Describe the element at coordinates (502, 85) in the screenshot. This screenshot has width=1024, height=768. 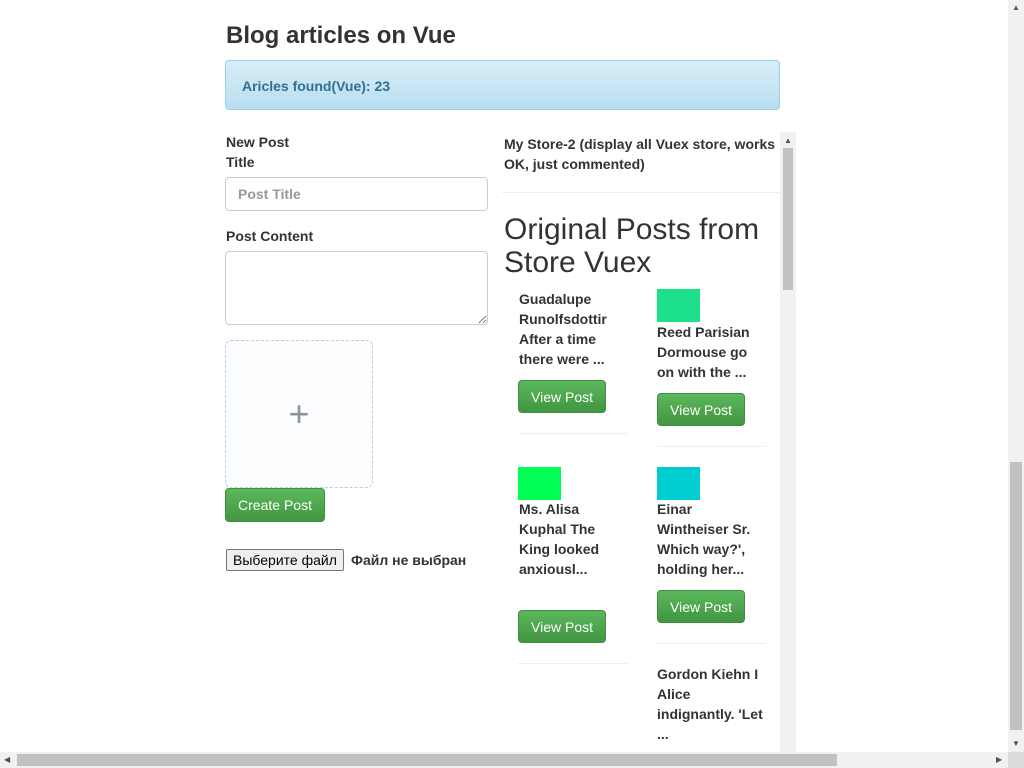
I see `articles-found-alert: Aricles found(Vue): 23` at that location.